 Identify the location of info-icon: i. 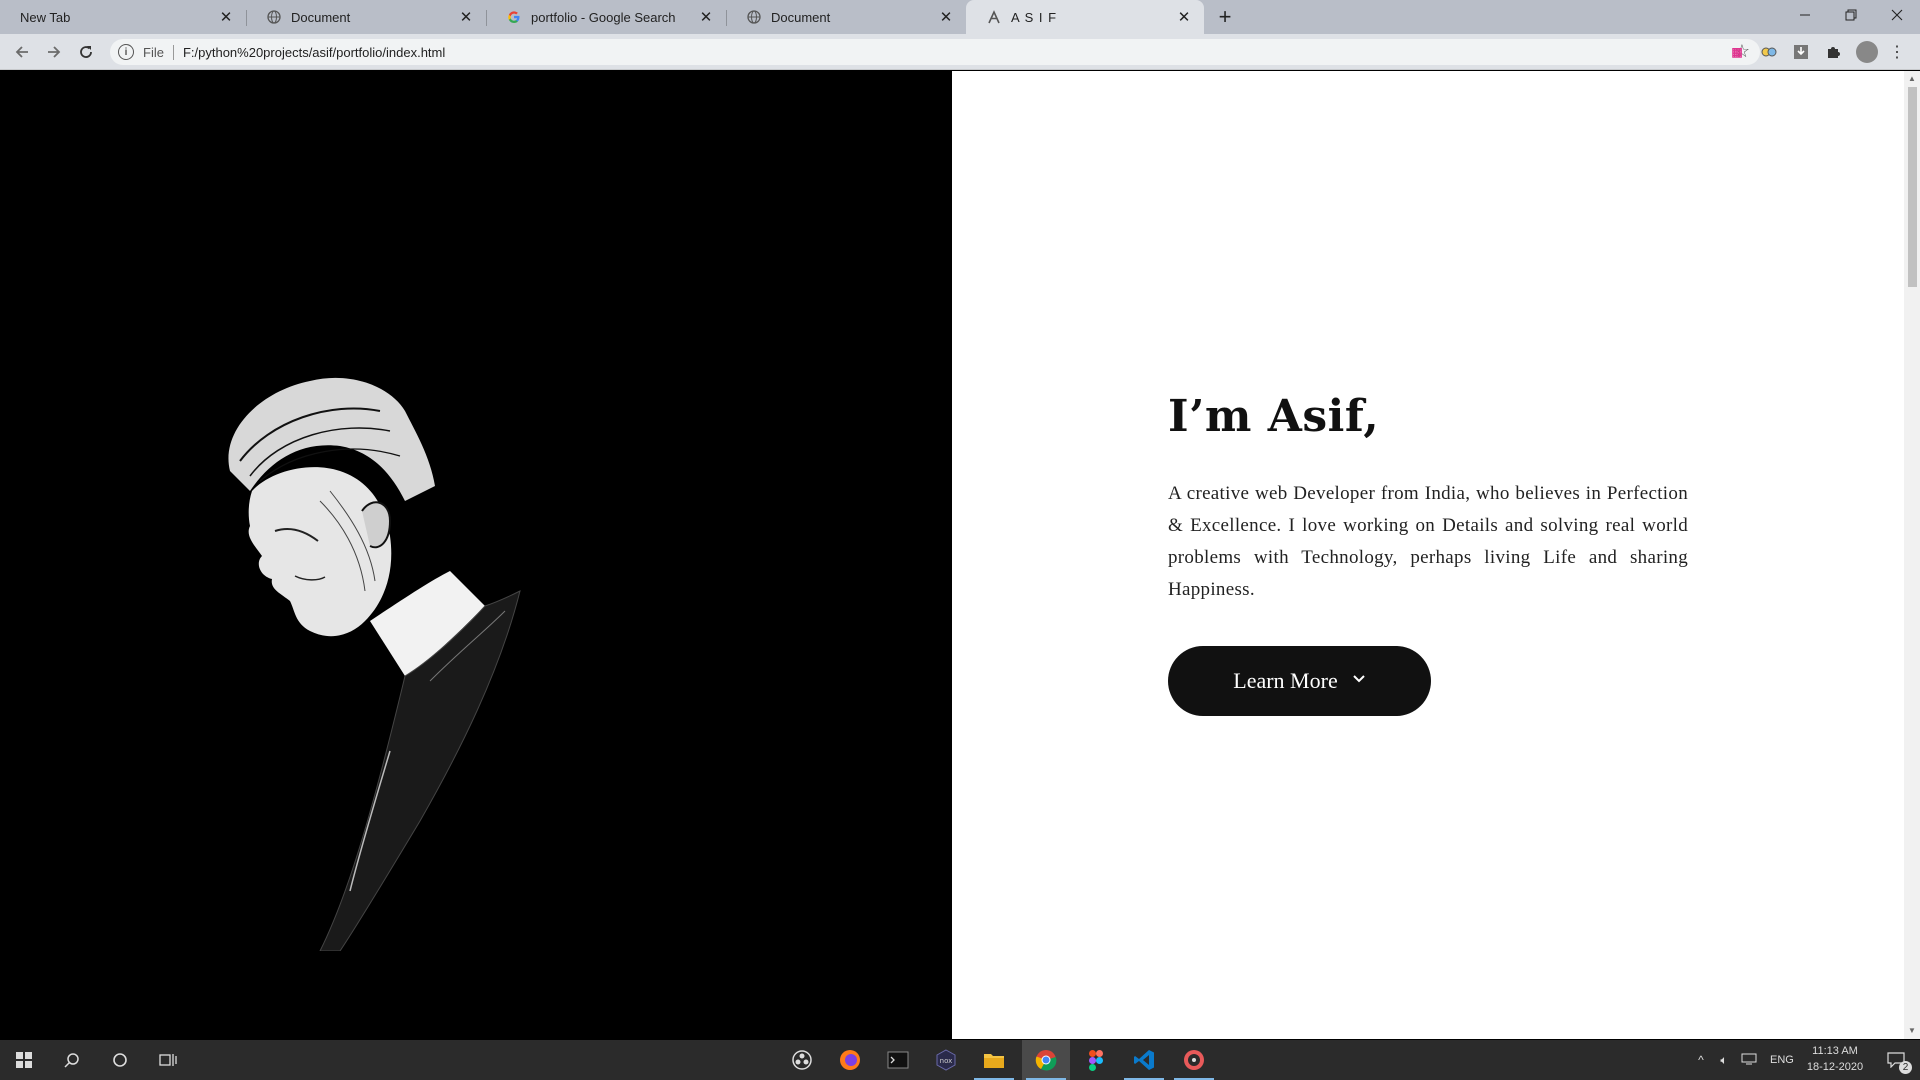
(126, 52).